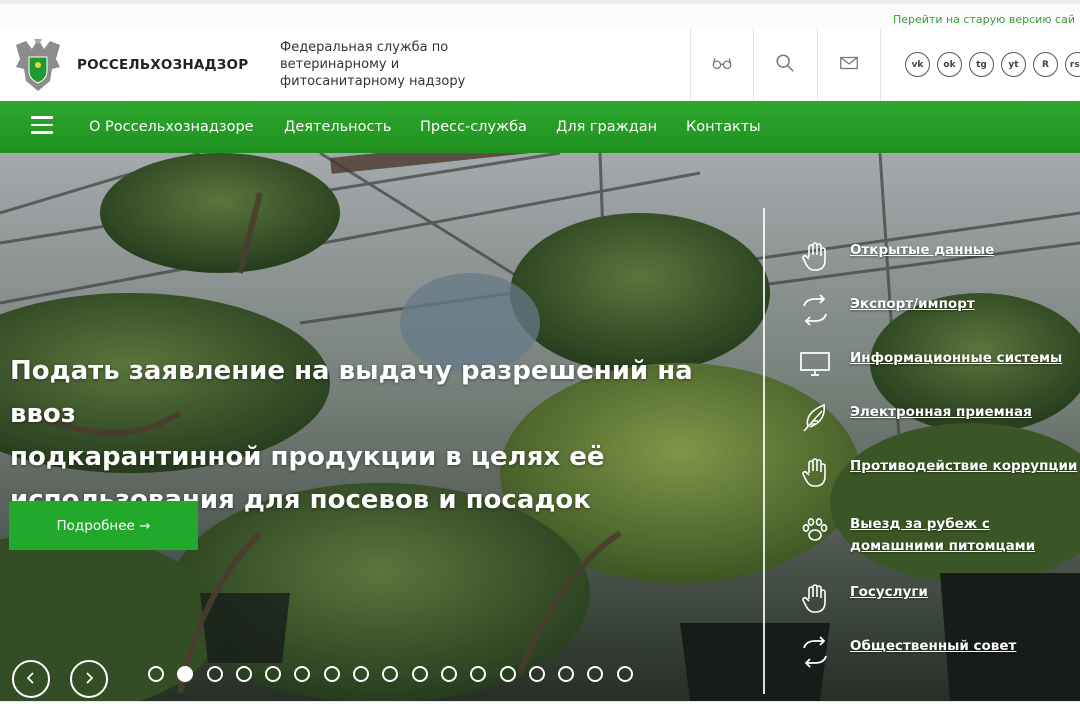 Image resolution: width=1080 pixels, height=720 pixels. What do you see at coordinates (815, 364) in the screenshot?
I see `monitor-icon` at bounding box center [815, 364].